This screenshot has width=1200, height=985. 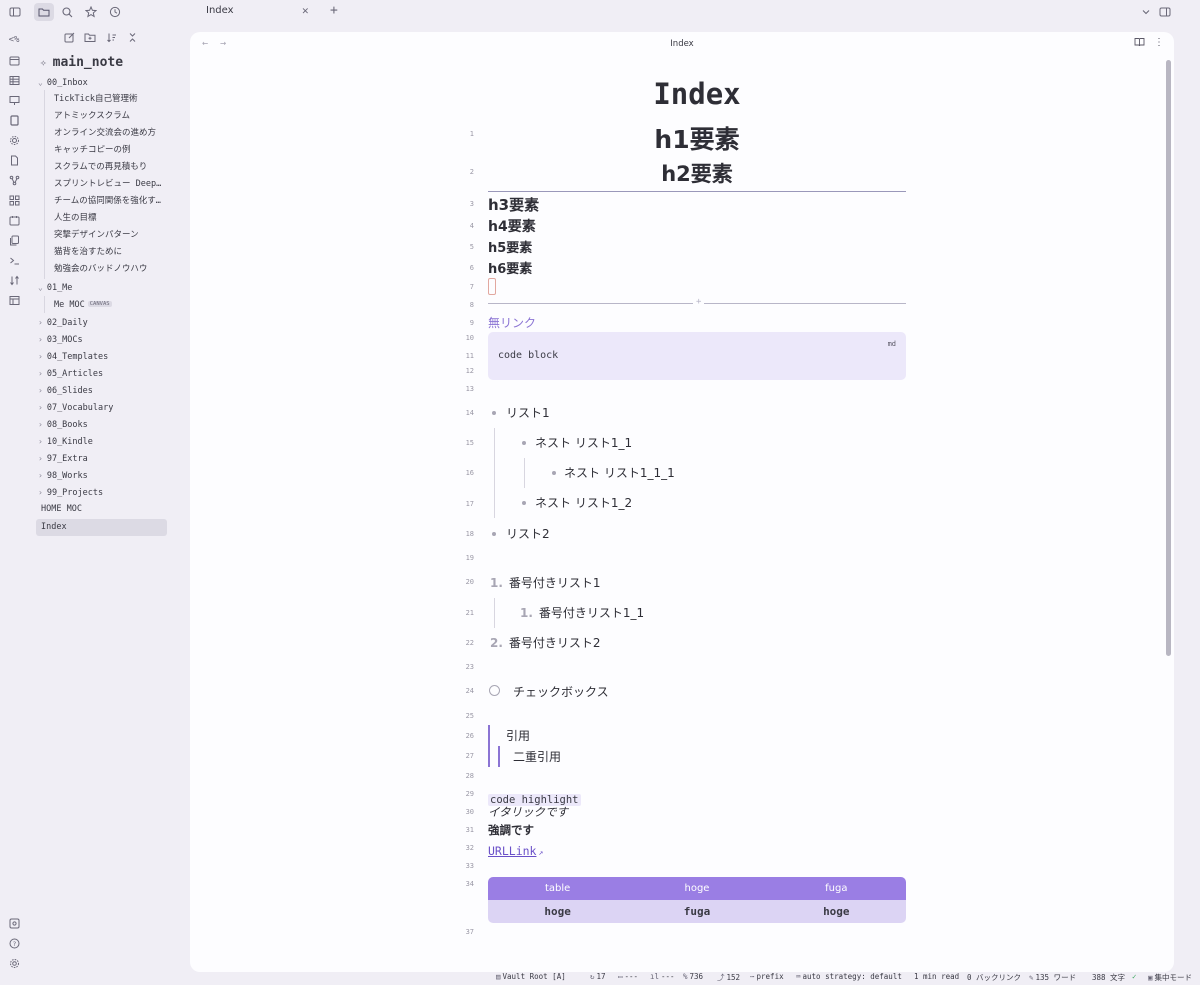 What do you see at coordinates (115, 150) in the screenshot?
I see `file-item: キャッチコピーの例` at bounding box center [115, 150].